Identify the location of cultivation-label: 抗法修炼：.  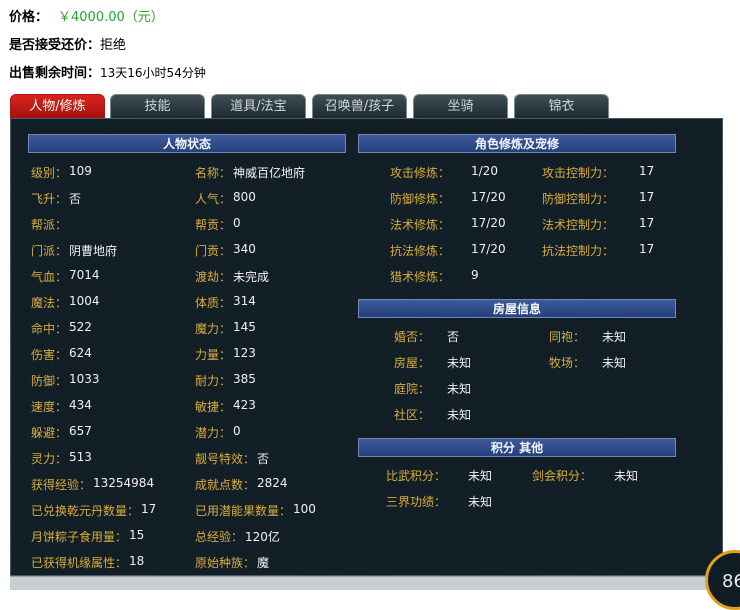
(420, 251).